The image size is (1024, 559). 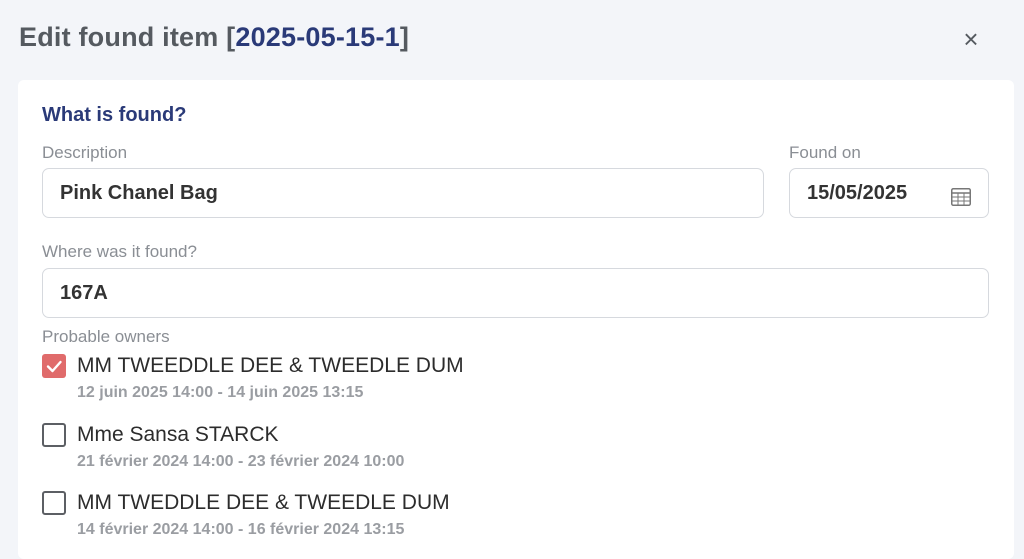 What do you see at coordinates (106, 336) in the screenshot?
I see `owners-label: Probable owners` at bounding box center [106, 336].